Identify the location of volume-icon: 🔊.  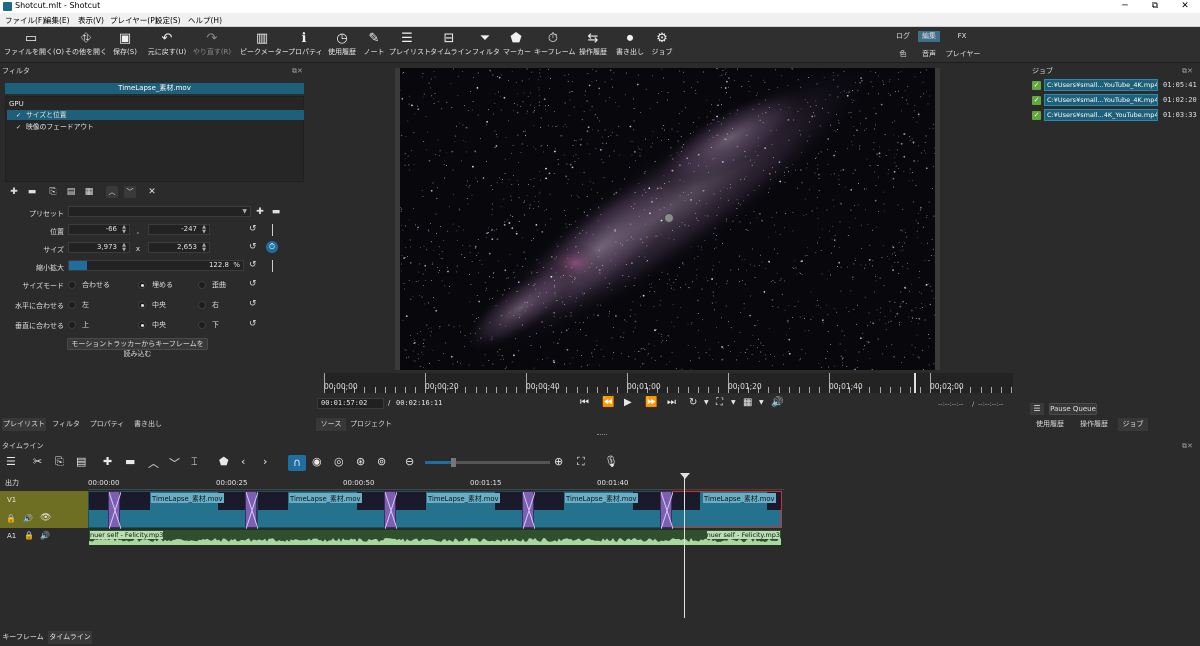
(777, 402).